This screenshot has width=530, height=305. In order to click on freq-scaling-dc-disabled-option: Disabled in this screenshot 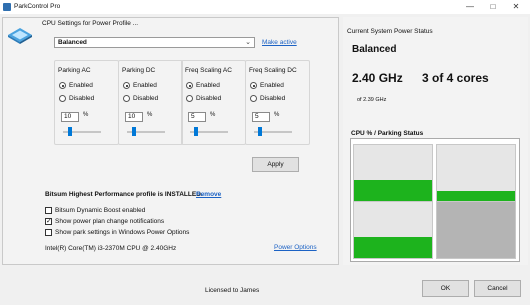, I will do `click(267, 98)`.